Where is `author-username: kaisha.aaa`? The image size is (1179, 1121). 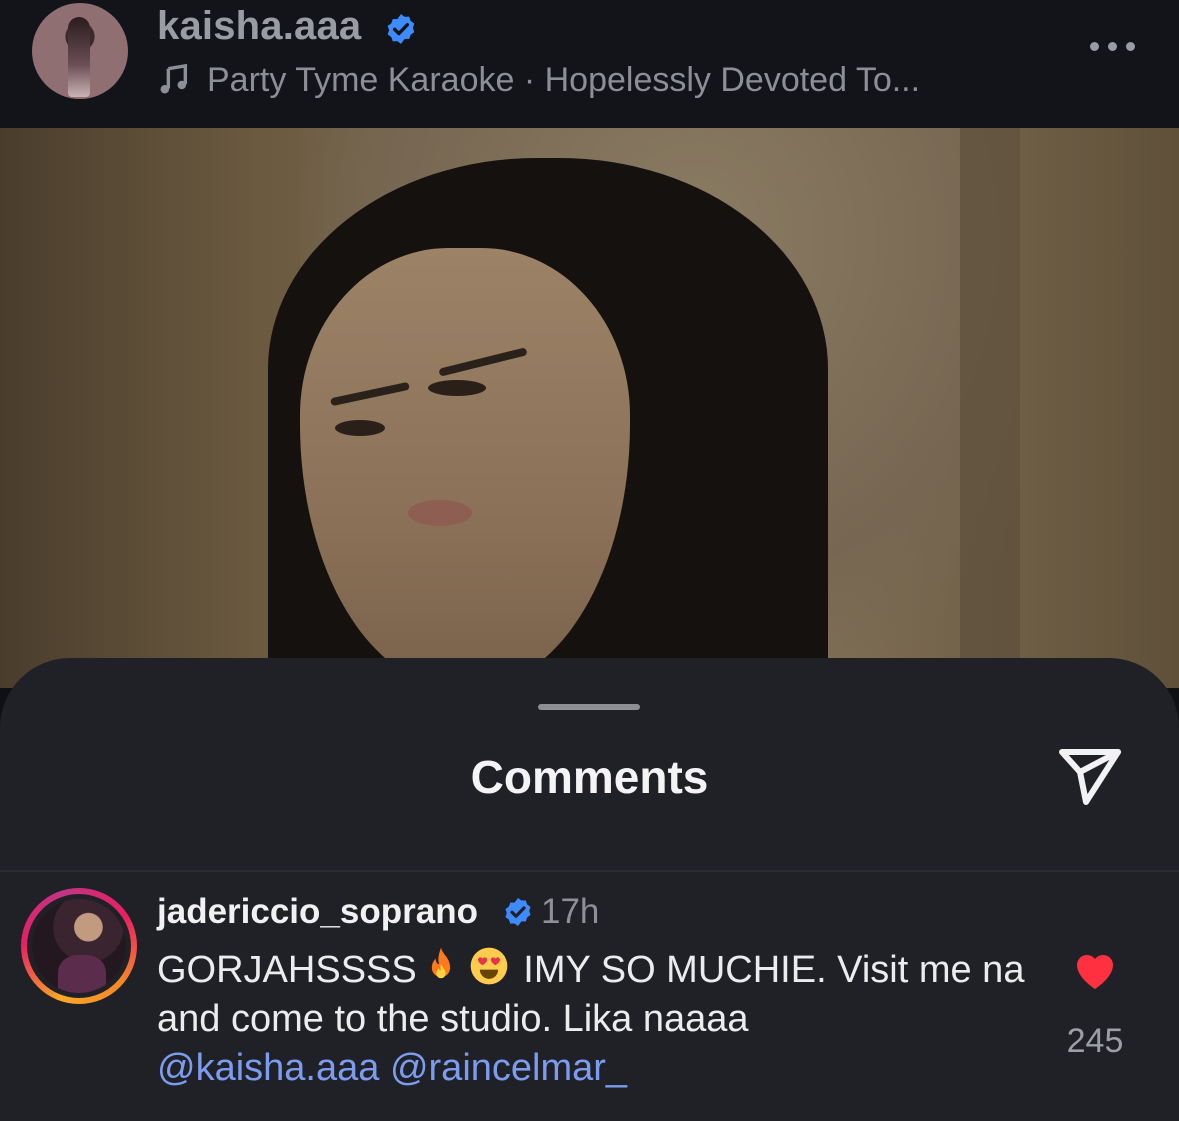
author-username: kaisha.aaa is located at coordinates (259, 26).